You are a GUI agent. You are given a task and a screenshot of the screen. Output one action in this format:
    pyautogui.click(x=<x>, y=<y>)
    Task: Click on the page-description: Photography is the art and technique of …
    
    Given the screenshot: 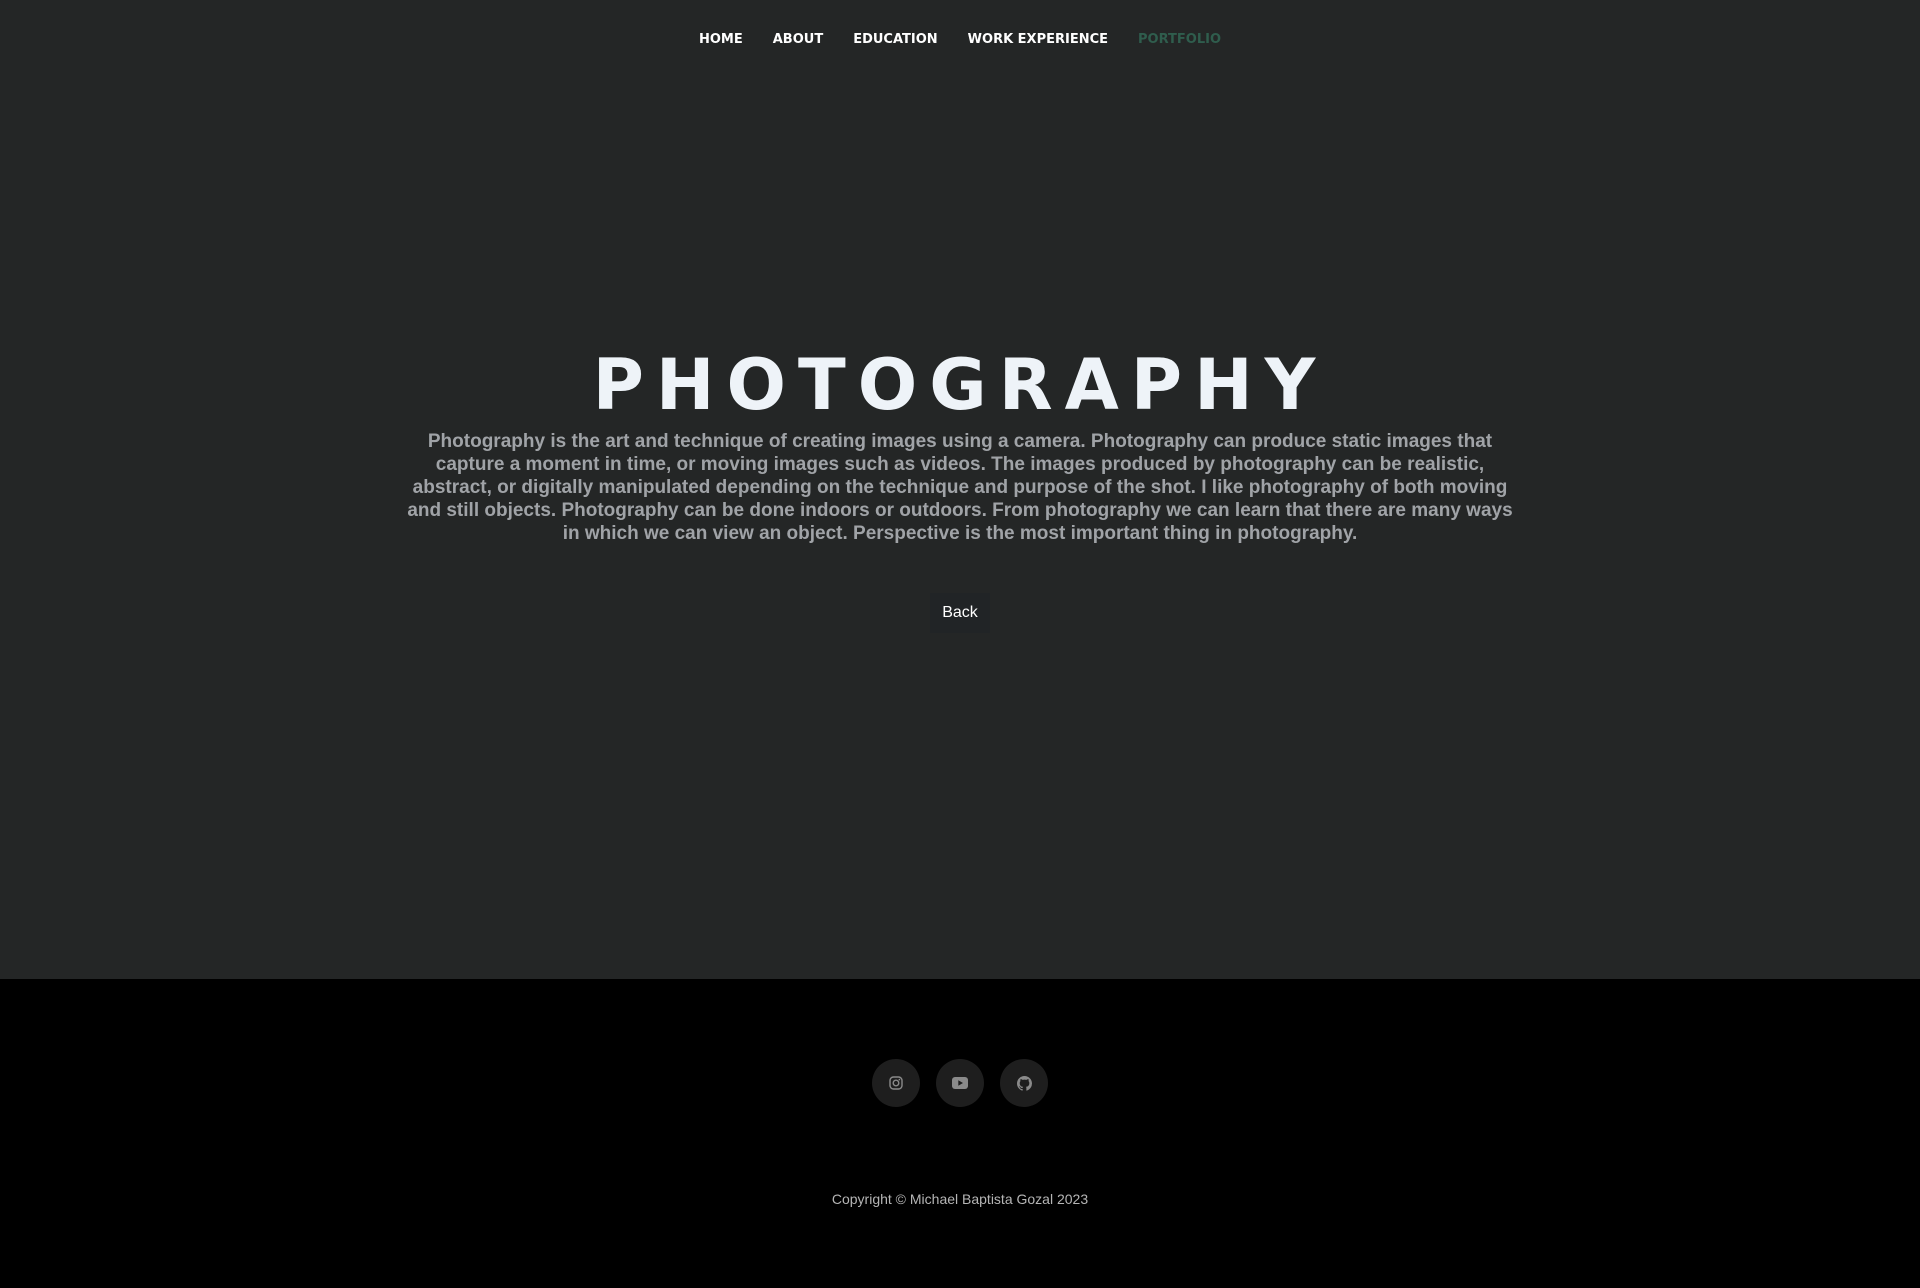 What is the action you would take?
    pyautogui.click(x=960, y=487)
    